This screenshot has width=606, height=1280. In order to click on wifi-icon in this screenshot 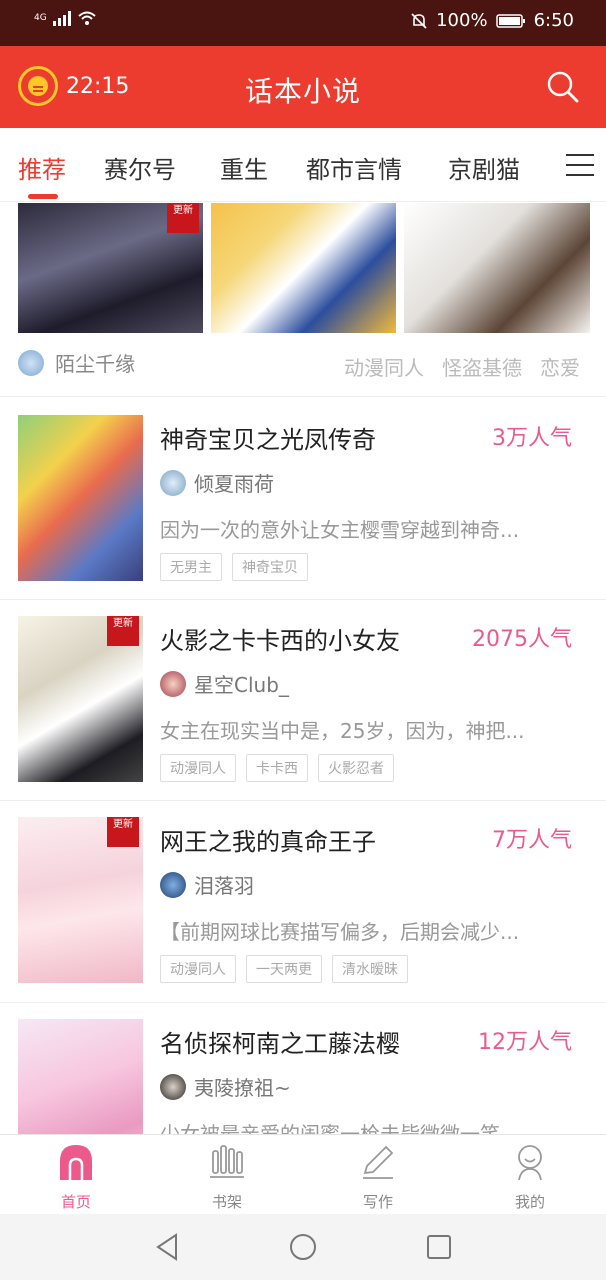, I will do `click(87, 18)`.